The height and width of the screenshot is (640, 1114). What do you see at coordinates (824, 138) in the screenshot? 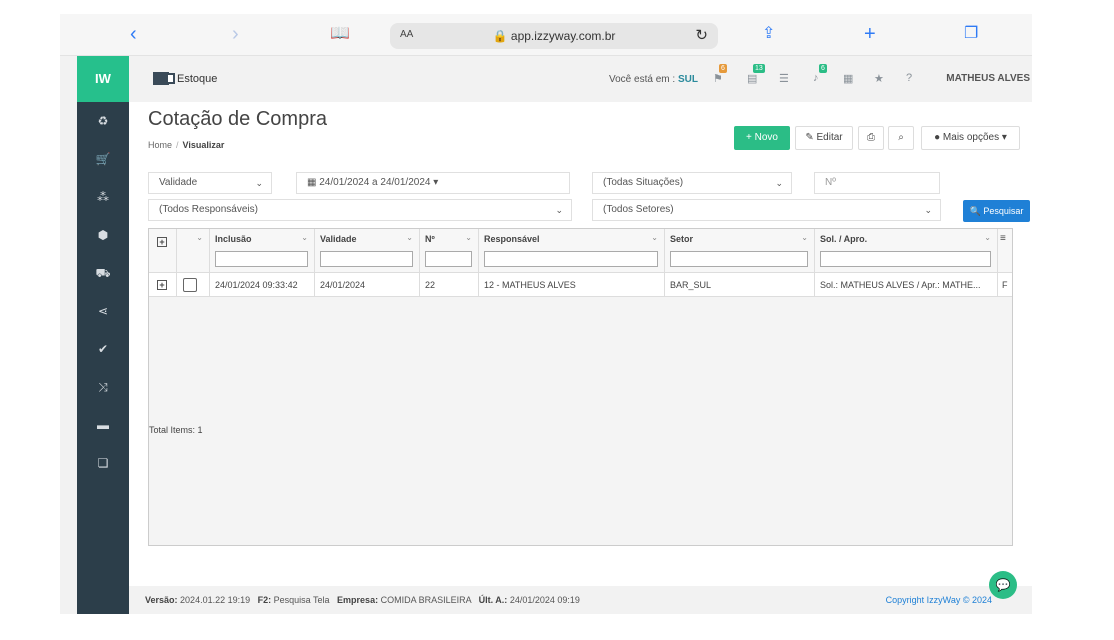
I see `edit-button: ✎ Editar` at bounding box center [824, 138].